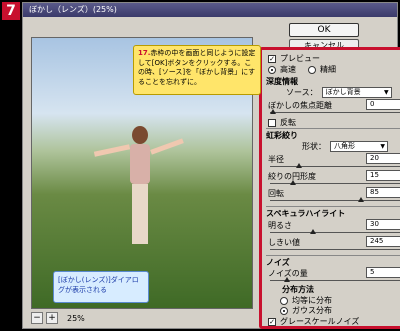 The image size is (400, 331). Describe the element at coordinates (298, 289) in the screenshot. I see `distribution-title: 分布方法` at that location.